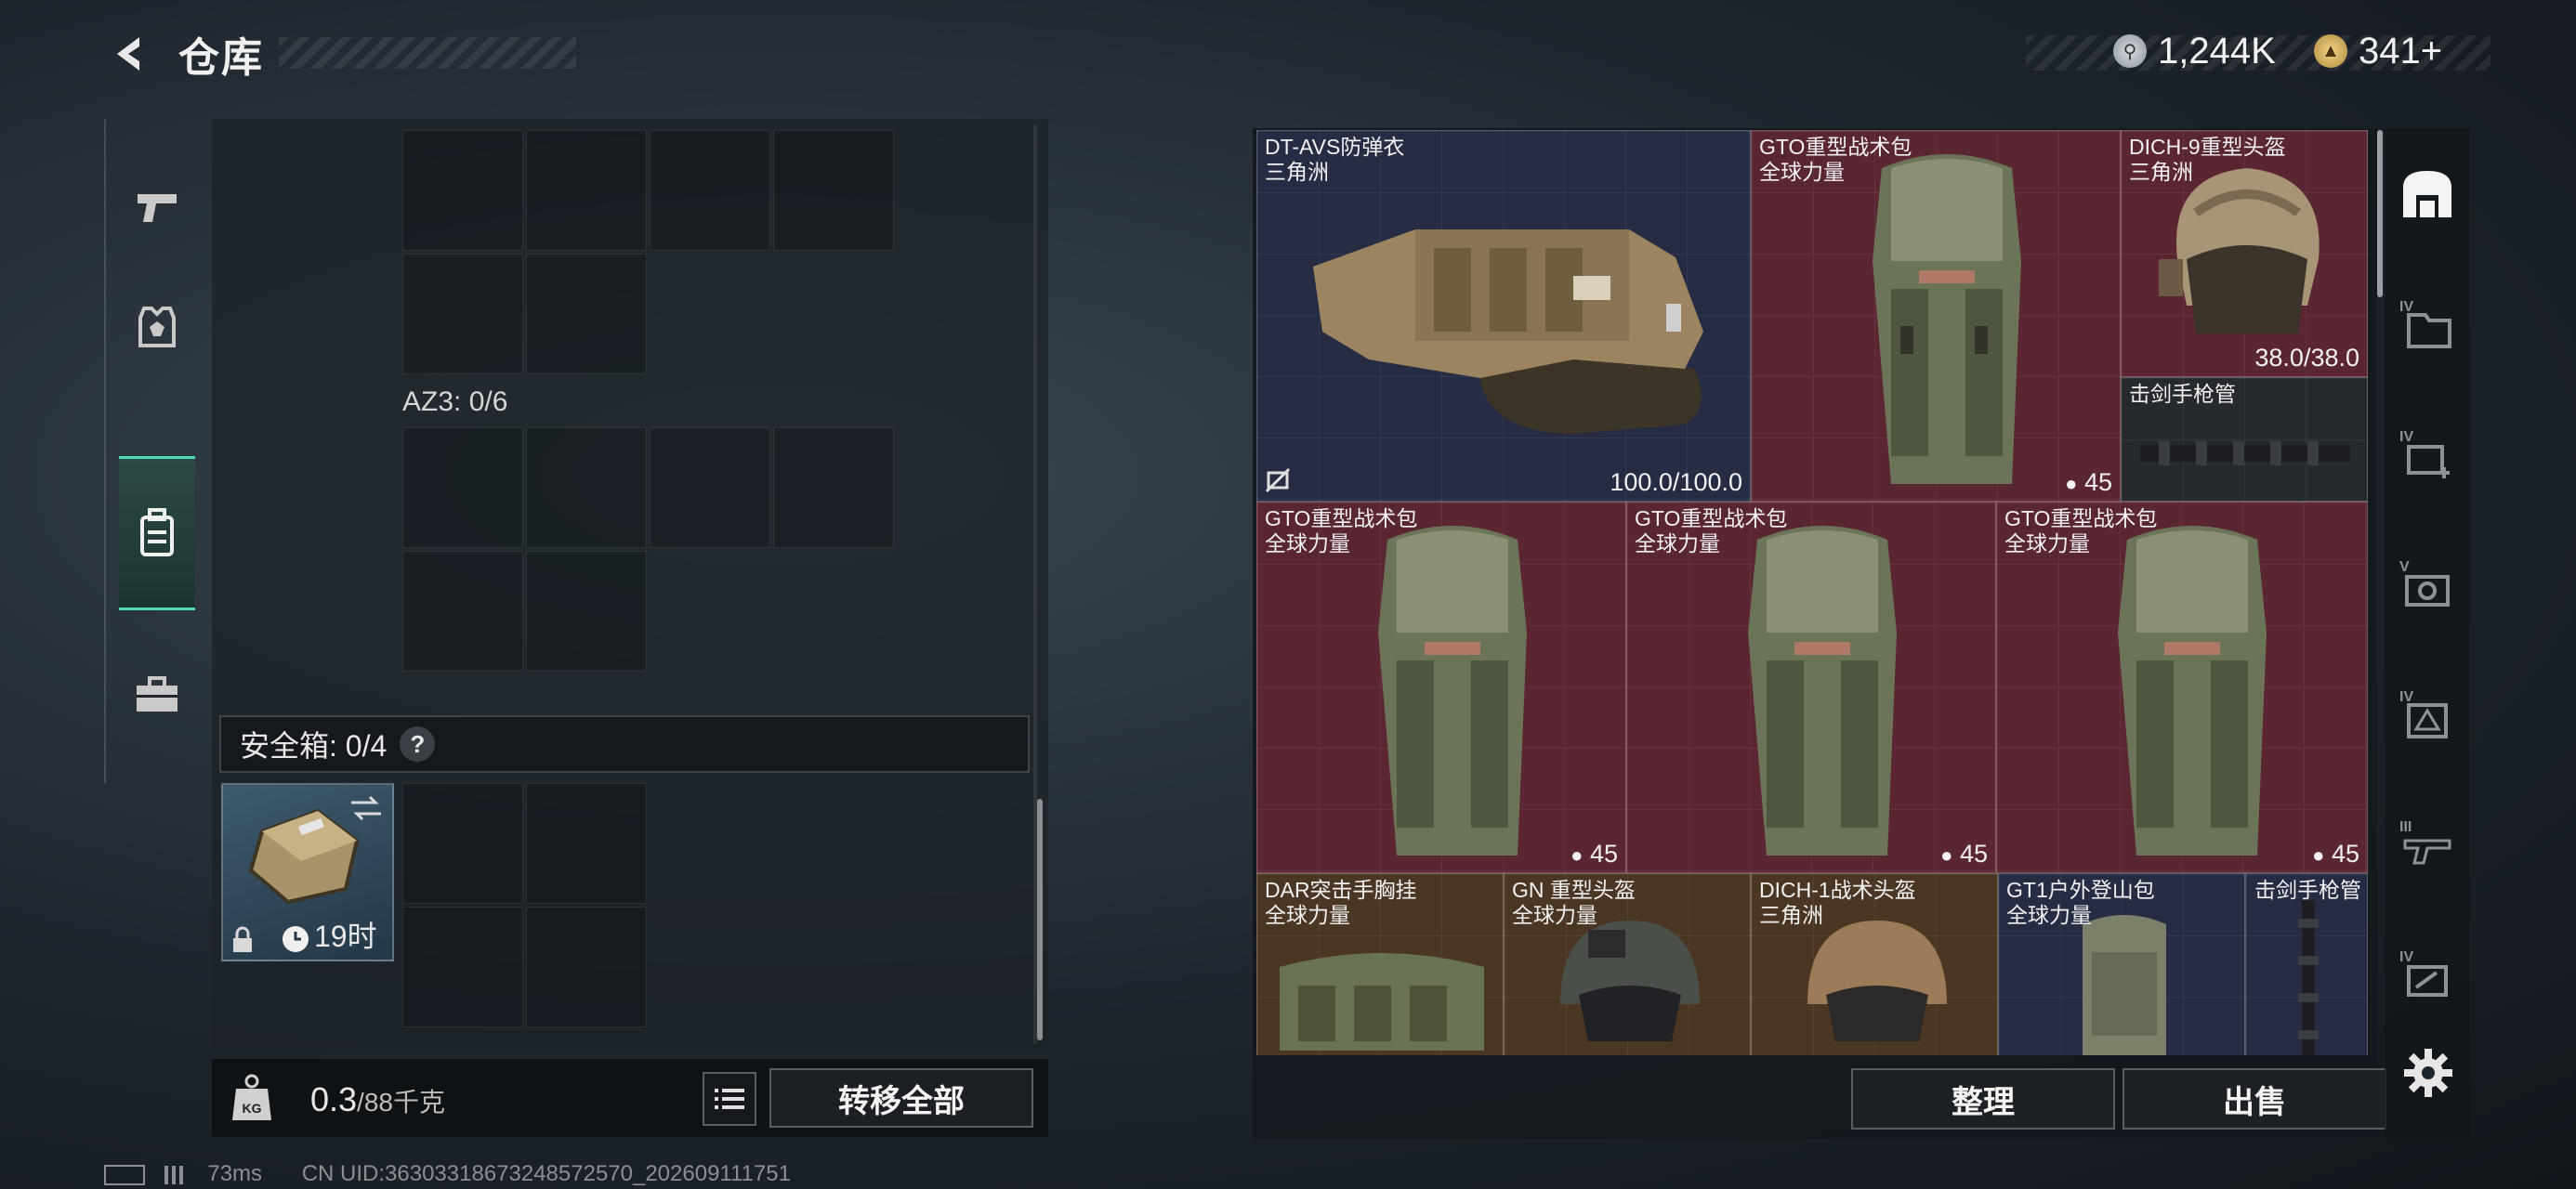 This screenshot has height=1189, width=2576. What do you see at coordinates (124, 1175) in the screenshot?
I see `battery-icon` at bounding box center [124, 1175].